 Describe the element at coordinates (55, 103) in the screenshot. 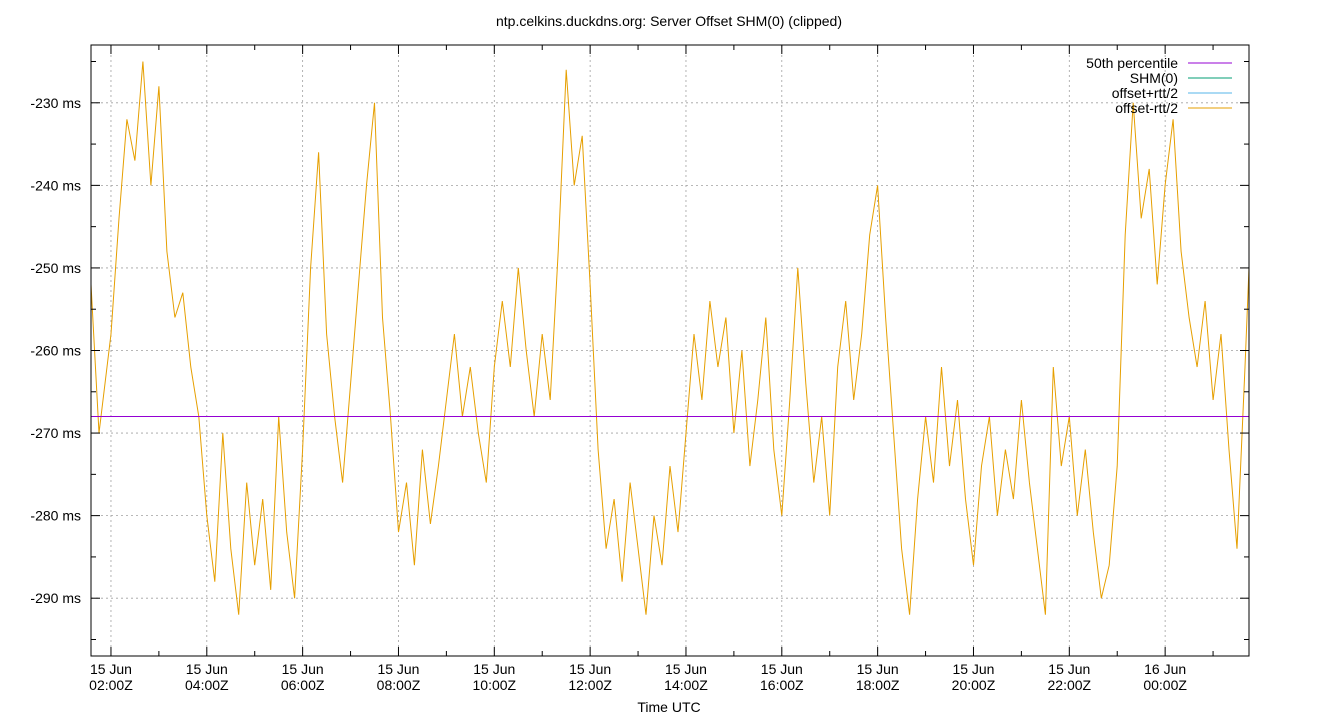

I see `y-tick-label: -230 ms` at that location.